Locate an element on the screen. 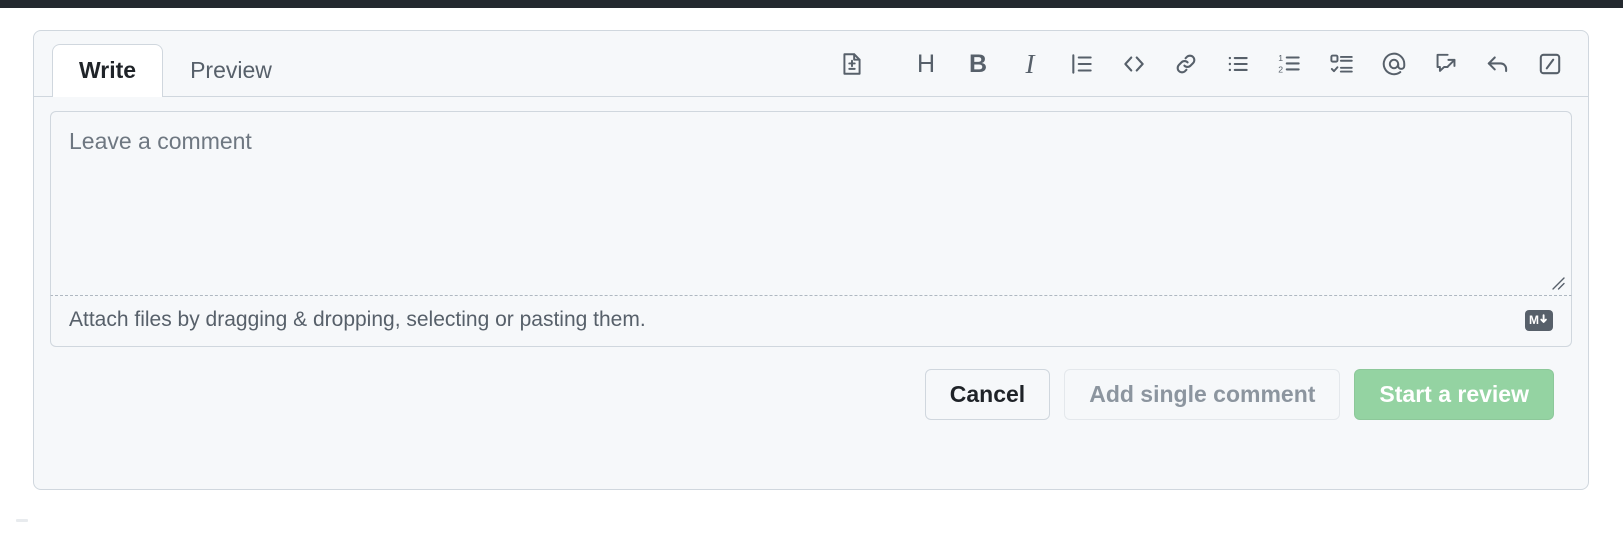 This screenshot has height=537, width=1623. svg-text: 2 is located at coordinates (1280, 70).